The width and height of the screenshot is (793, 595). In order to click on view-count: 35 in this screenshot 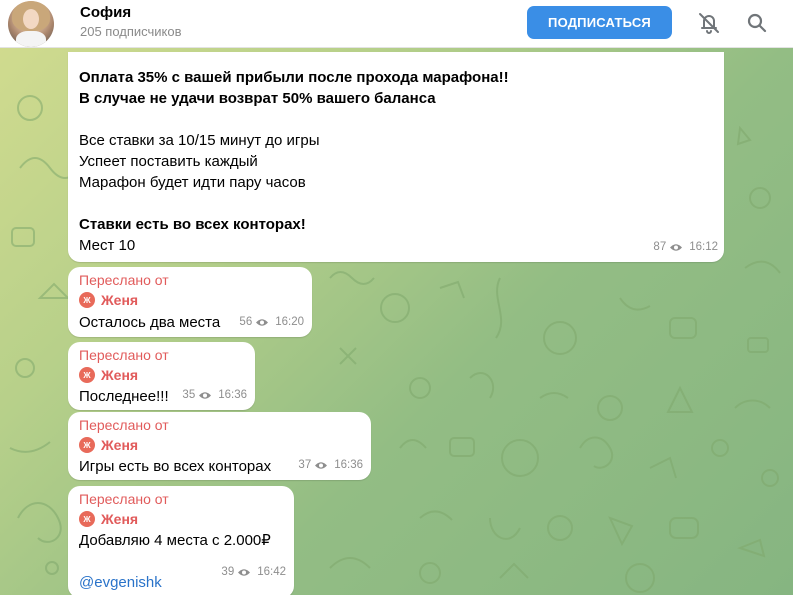, I will do `click(189, 395)`.